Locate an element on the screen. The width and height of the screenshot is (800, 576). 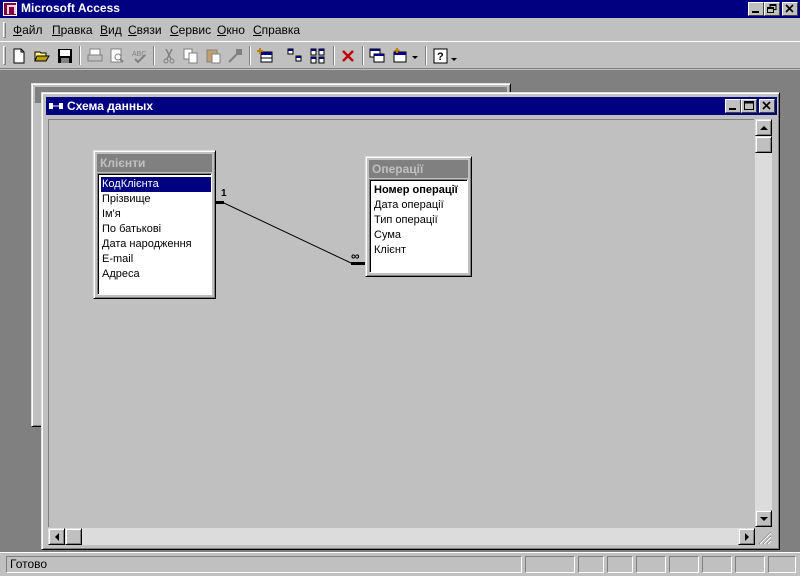
vertical-scrollbar is located at coordinates (763, 323).